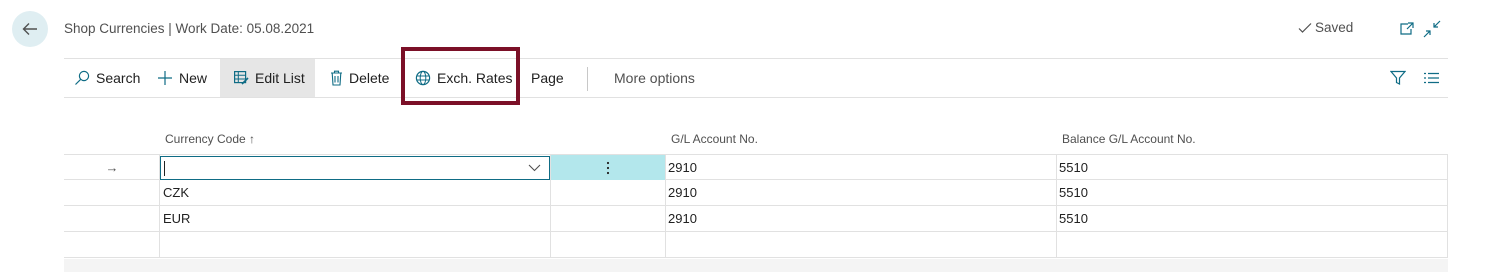  What do you see at coordinates (1398, 78) in the screenshot?
I see `filter-icon` at bounding box center [1398, 78].